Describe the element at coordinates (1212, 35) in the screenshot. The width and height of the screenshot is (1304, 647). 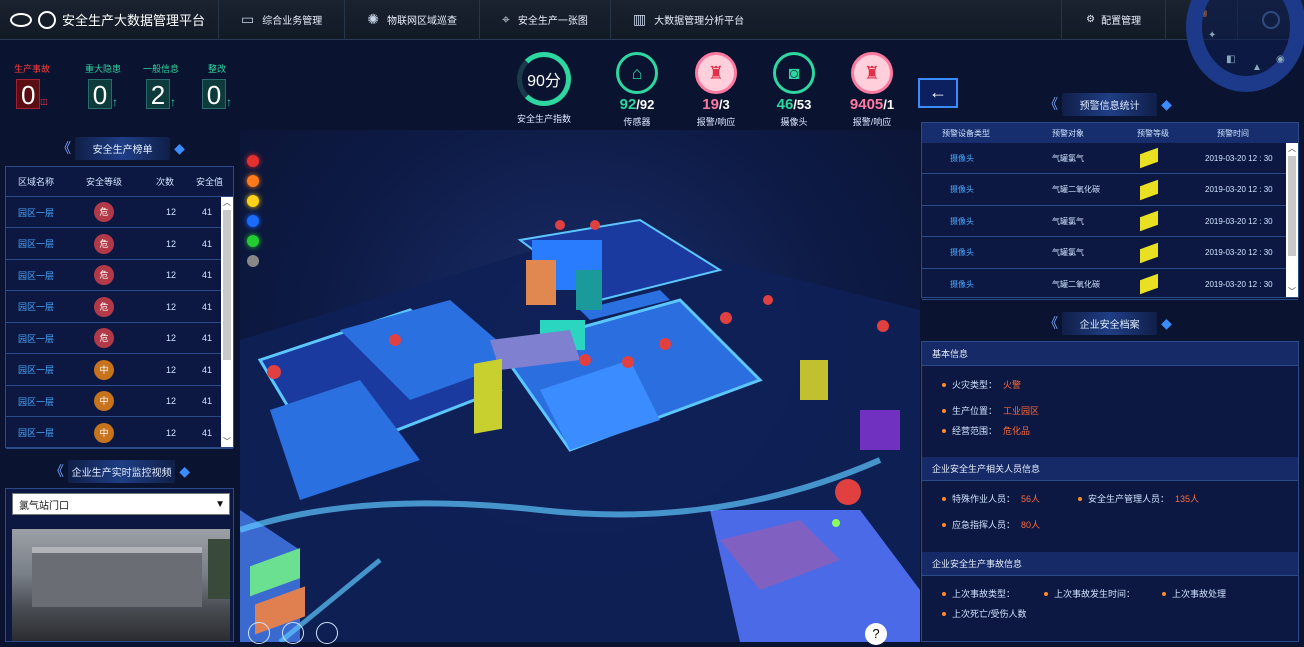
I see `dial-icon-1: ✦` at that location.